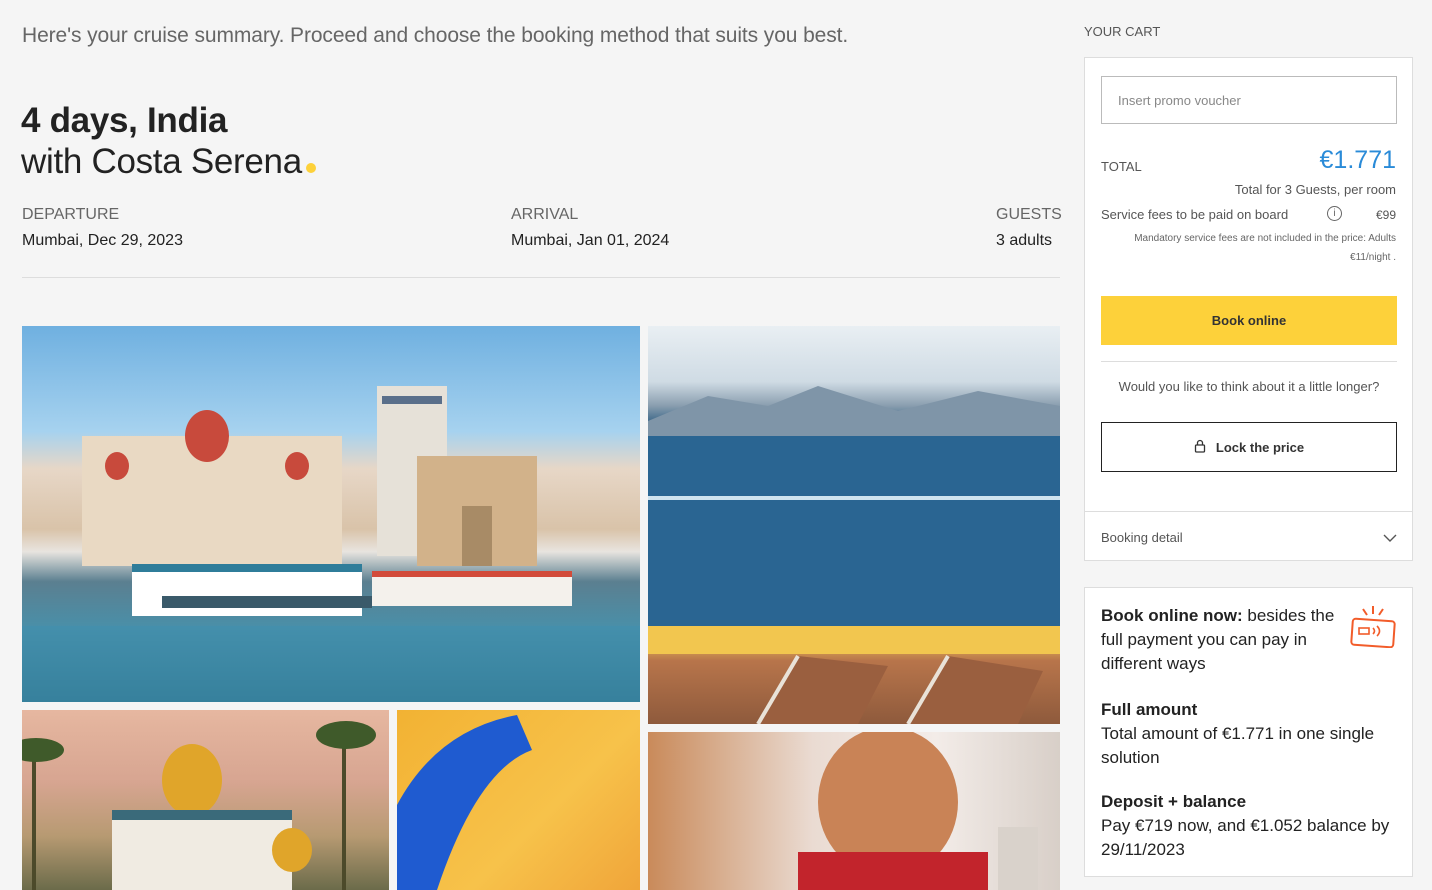  I want to click on lock-price-button: Lock the price, so click(1249, 447).